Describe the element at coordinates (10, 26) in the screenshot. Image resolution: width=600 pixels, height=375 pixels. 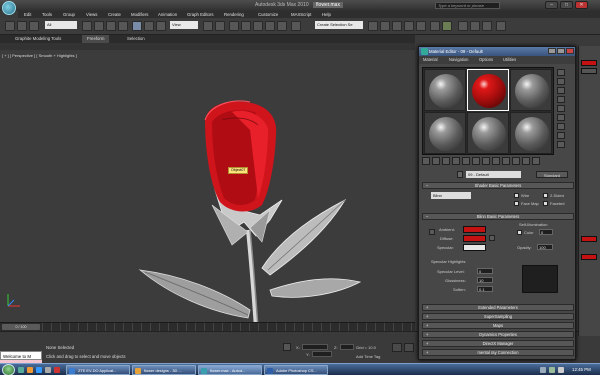
I see `undo-icon` at that location.